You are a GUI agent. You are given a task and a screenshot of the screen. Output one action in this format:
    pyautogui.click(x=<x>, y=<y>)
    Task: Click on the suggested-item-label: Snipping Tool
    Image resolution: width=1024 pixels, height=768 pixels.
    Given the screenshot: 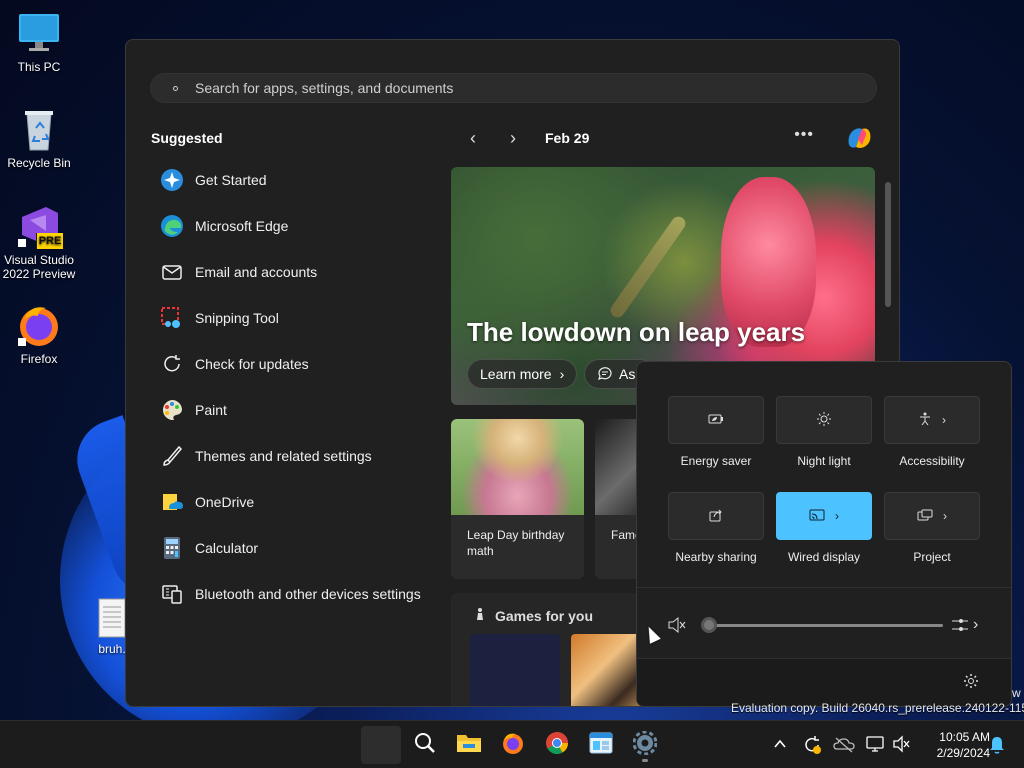 What is the action you would take?
    pyautogui.click(x=237, y=318)
    